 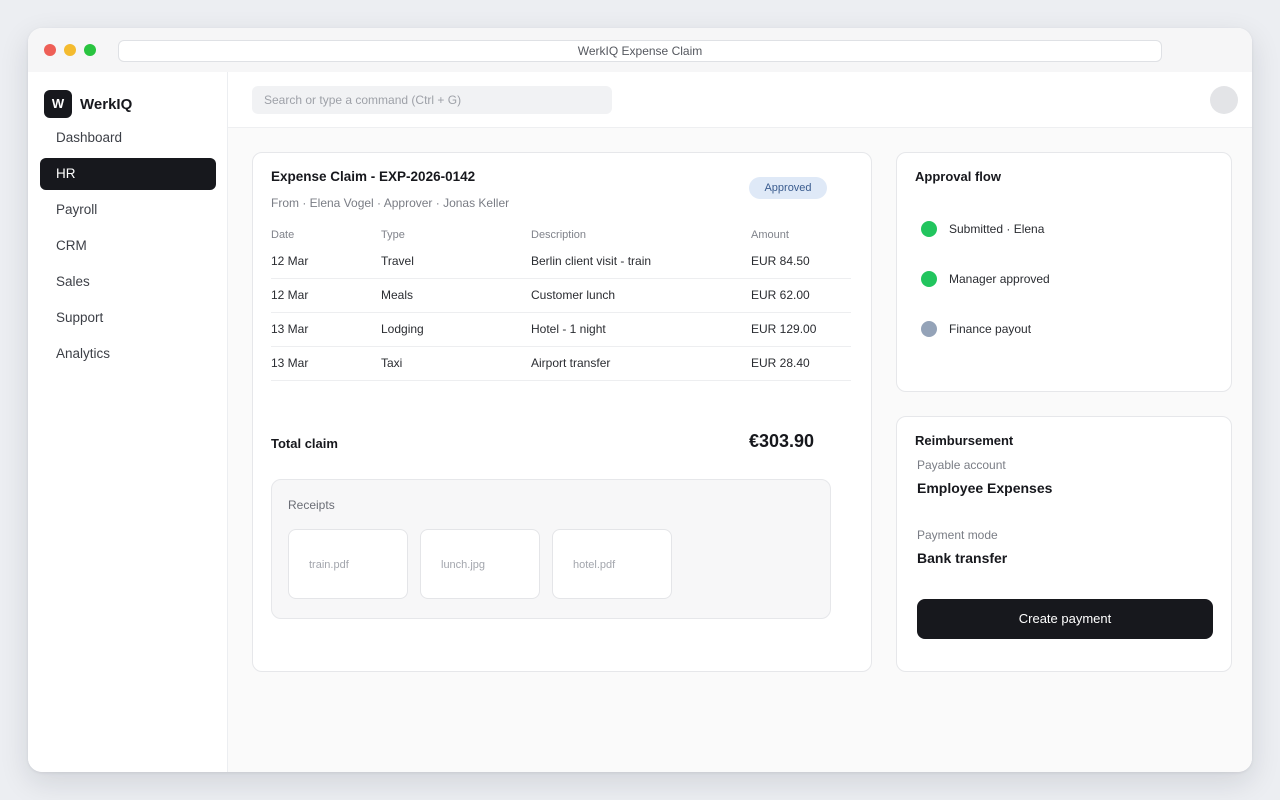 I want to click on receipt-file: hotel.pdf, so click(x=612, y=564).